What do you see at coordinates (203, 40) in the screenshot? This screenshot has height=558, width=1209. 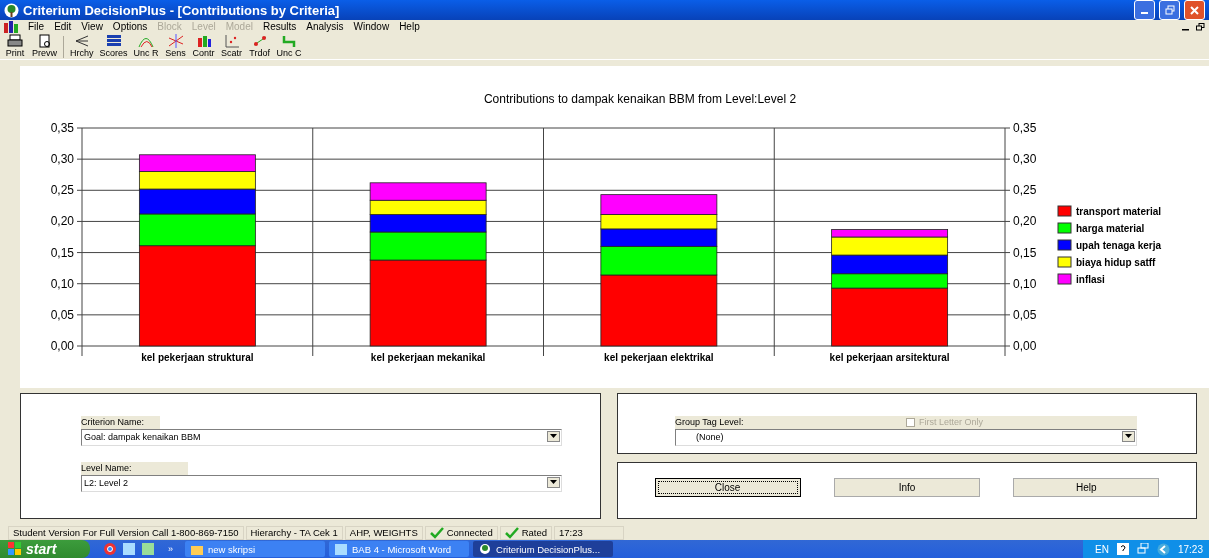 I see `stacked-bars-icon` at bounding box center [203, 40].